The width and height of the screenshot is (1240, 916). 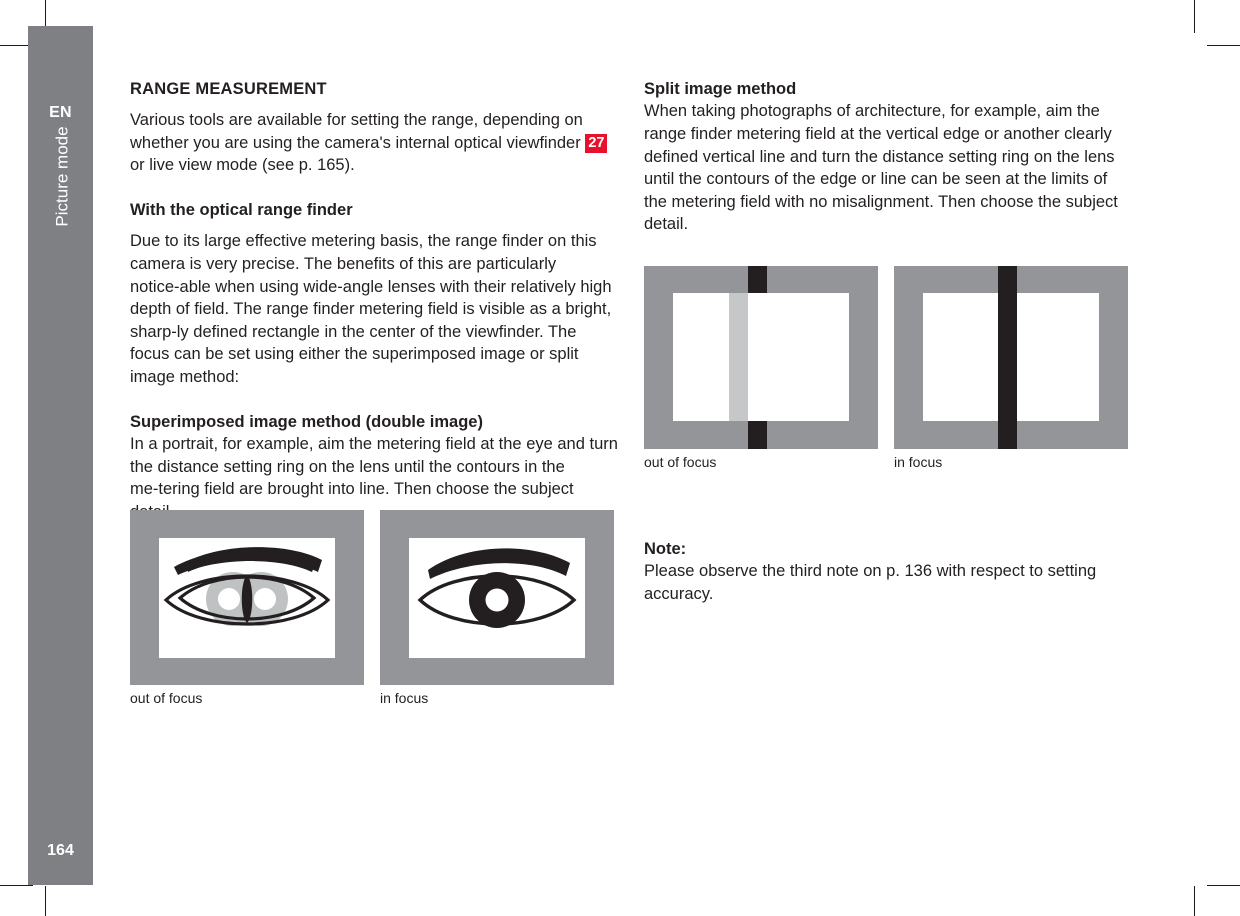 I want to click on eye-double-image-icon, so click(x=247, y=597).